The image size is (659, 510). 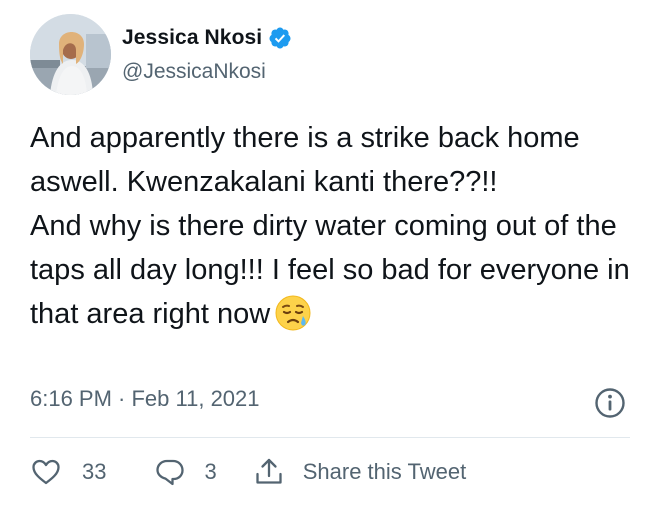 What do you see at coordinates (384, 471) in the screenshot?
I see `share-label: Share this Tweet` at bounding box center [384, 471].